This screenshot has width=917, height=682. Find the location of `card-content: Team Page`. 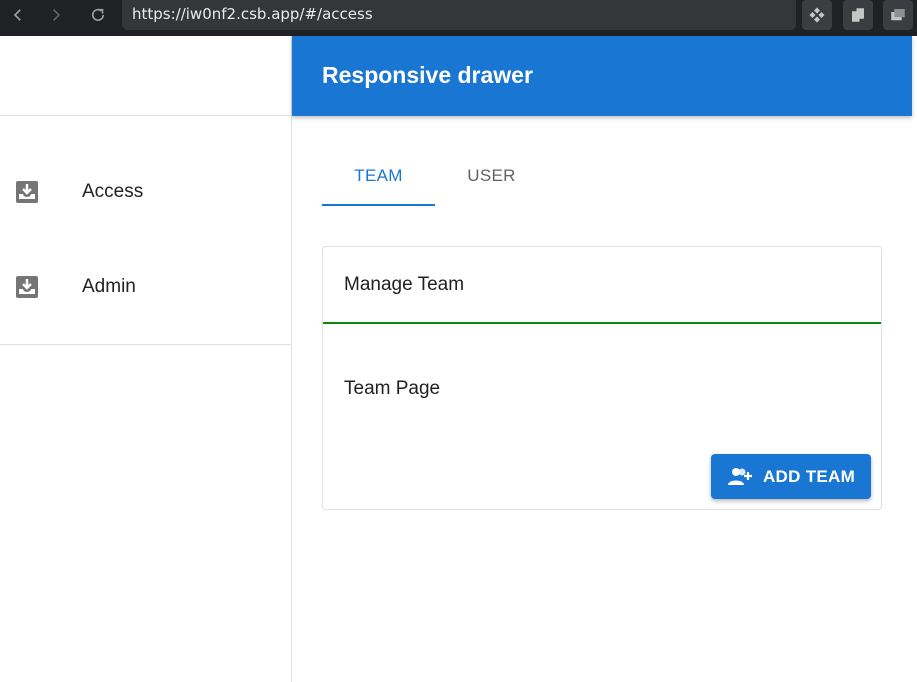

card-content: Team Page is located at coordinates (392, 388).